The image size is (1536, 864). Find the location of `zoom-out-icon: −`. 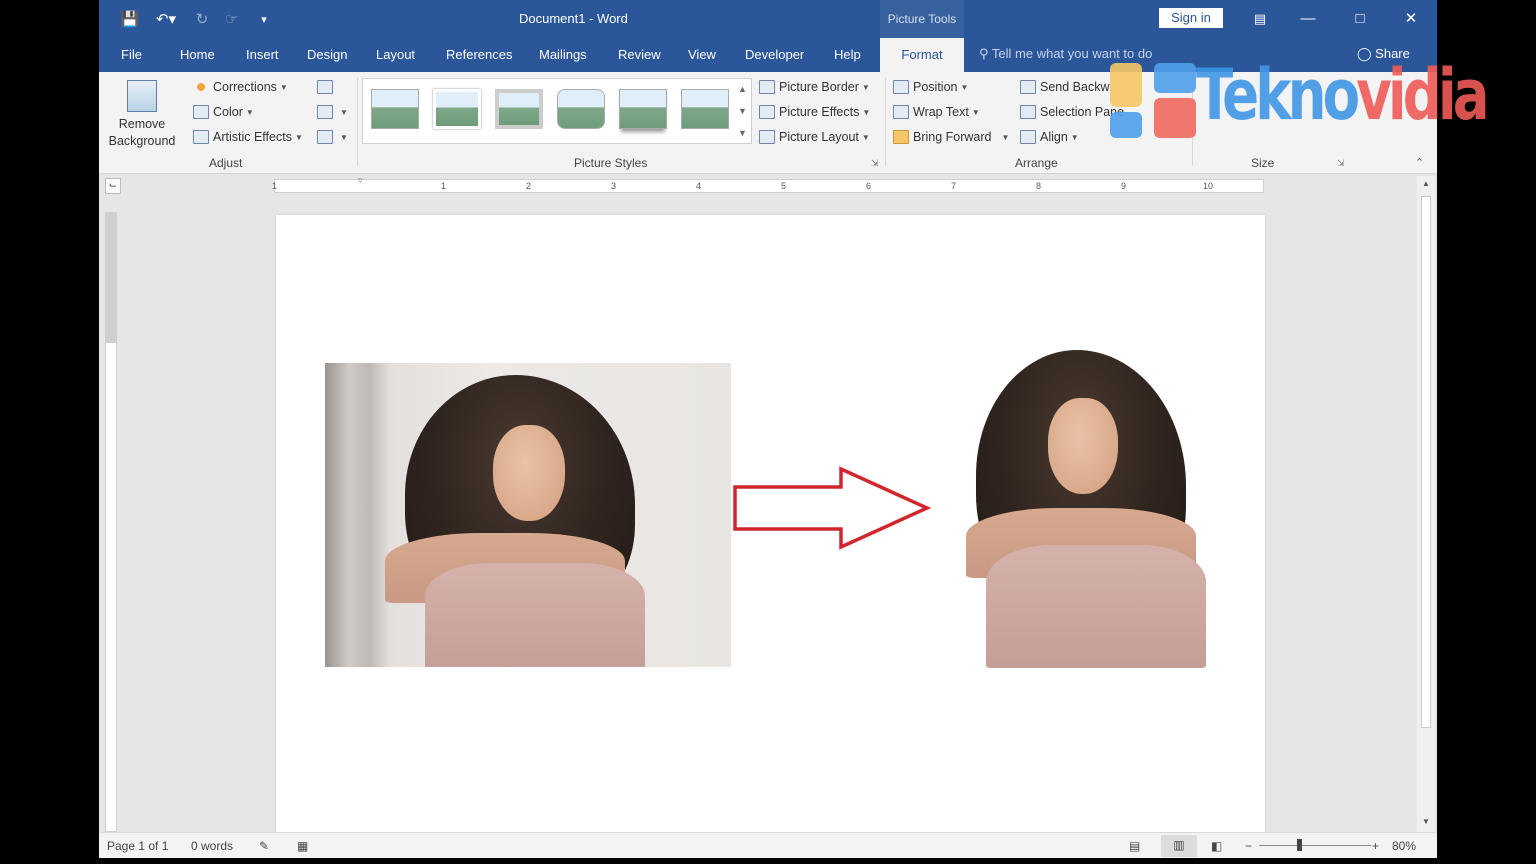

zoom-out-icon: − is located at coordinates (1248, 846).